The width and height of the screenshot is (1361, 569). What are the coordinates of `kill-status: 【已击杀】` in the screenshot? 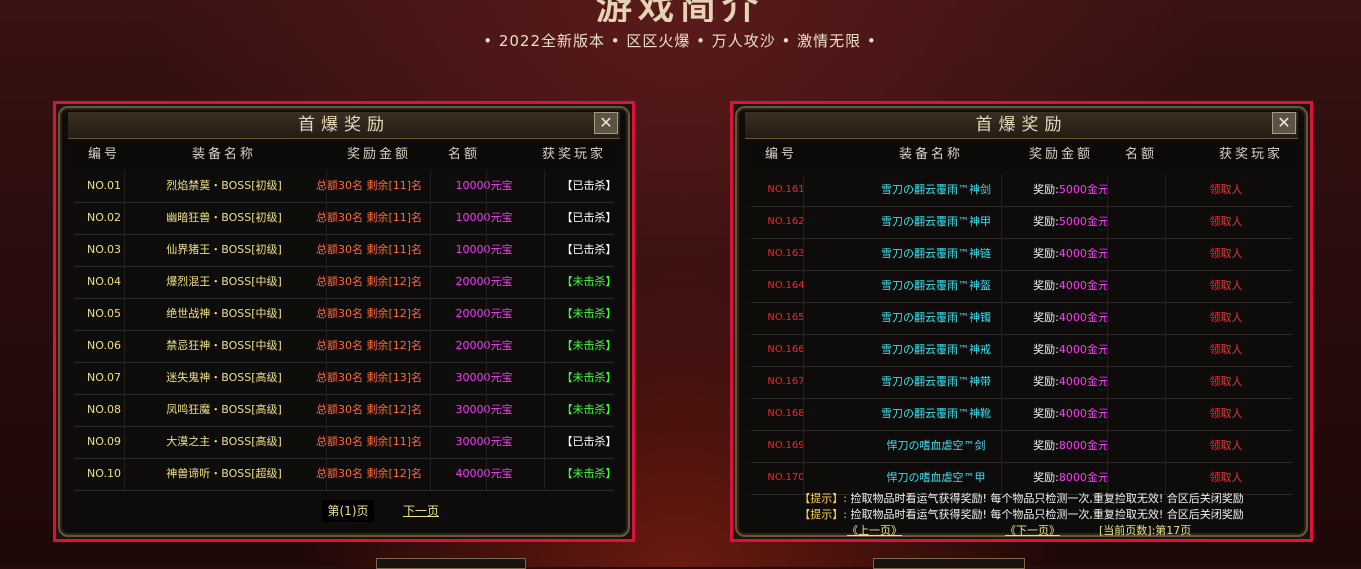 It's located at (589, 249).